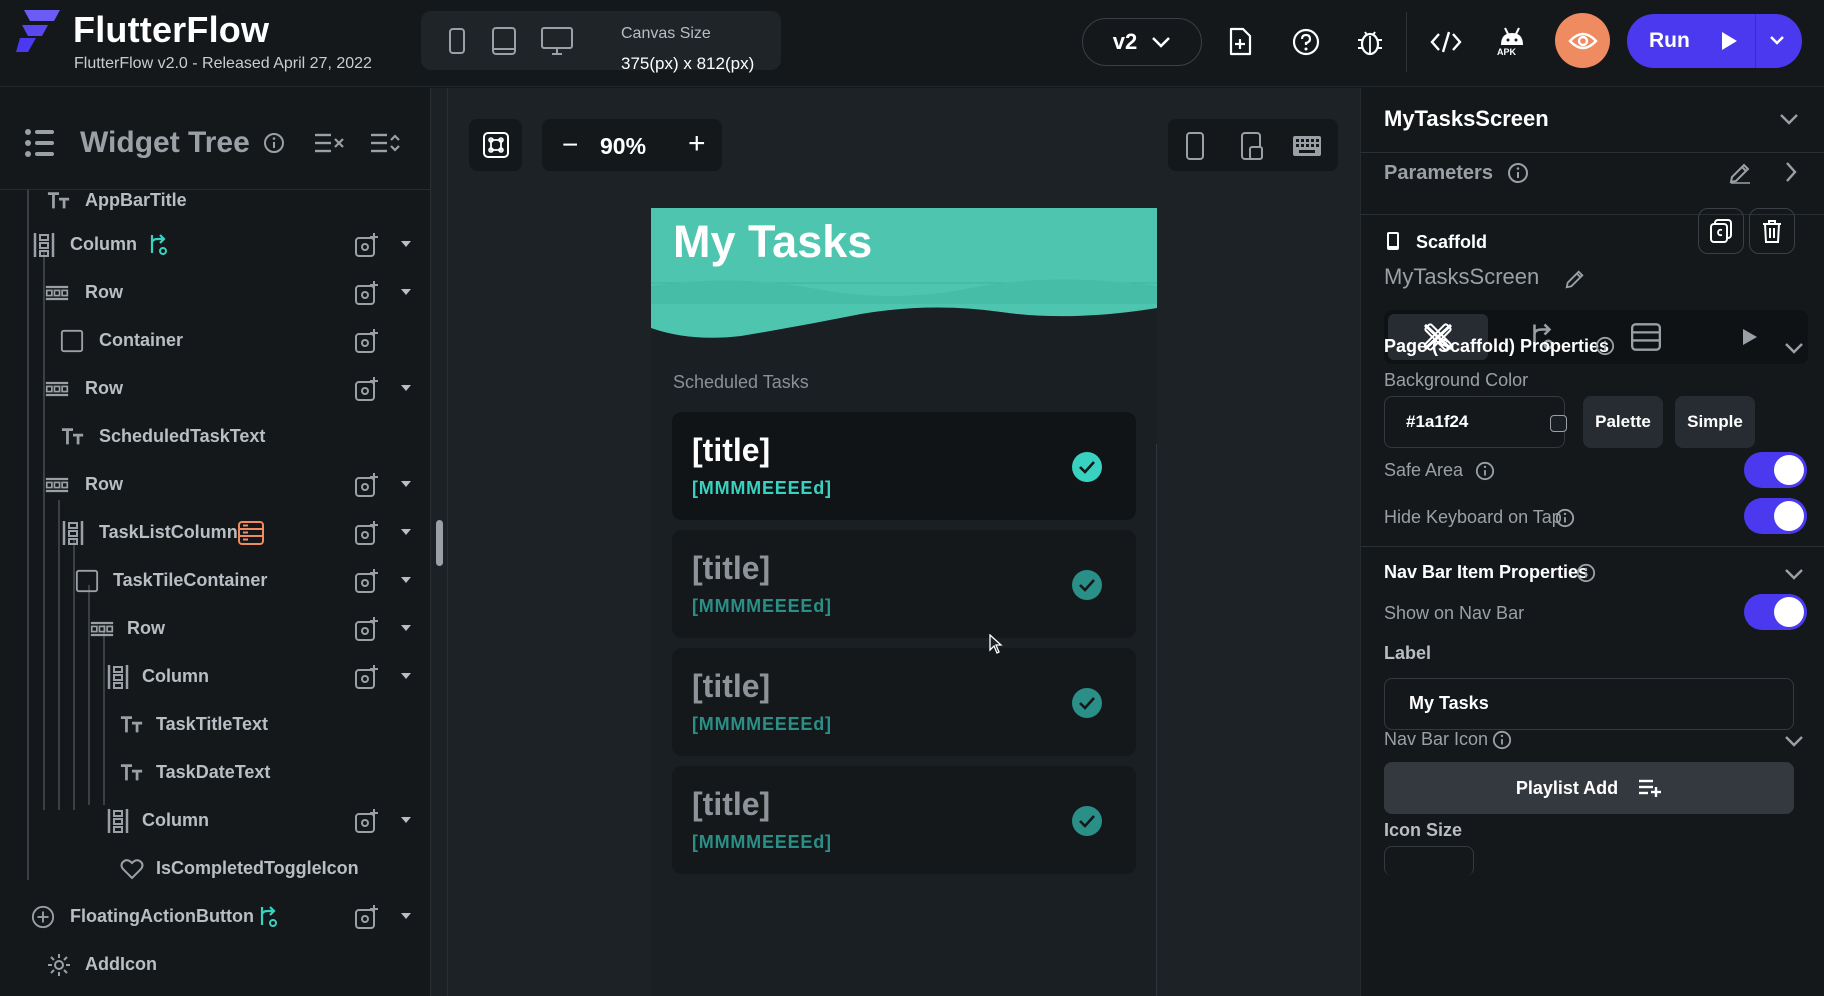  What do you see at coordinates (1558, 423) in the screenshot?
I see `color-swatch` at bounding box center [1558, 423].